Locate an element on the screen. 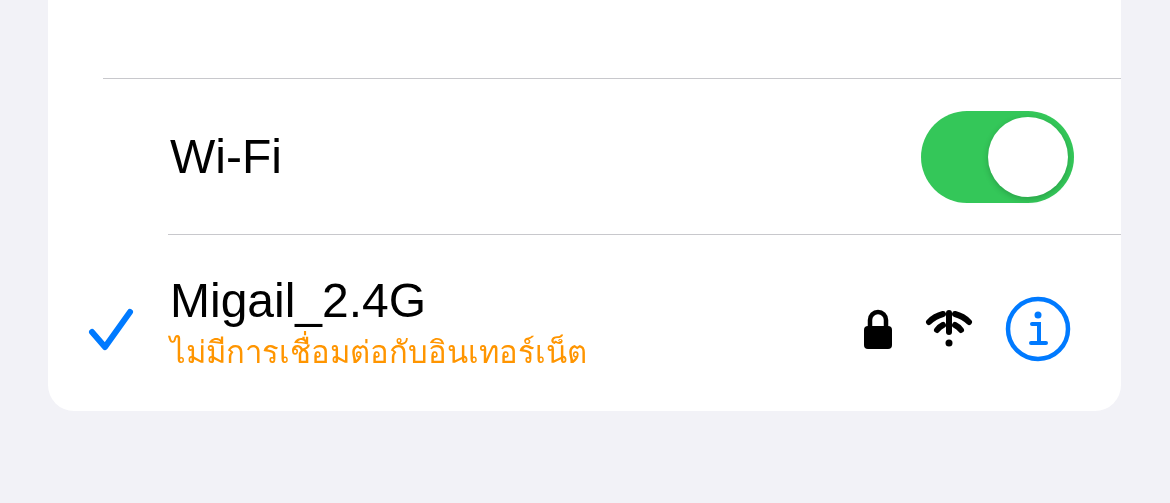  network-name: Migail_2.4G is located at coordinates (299, 301).